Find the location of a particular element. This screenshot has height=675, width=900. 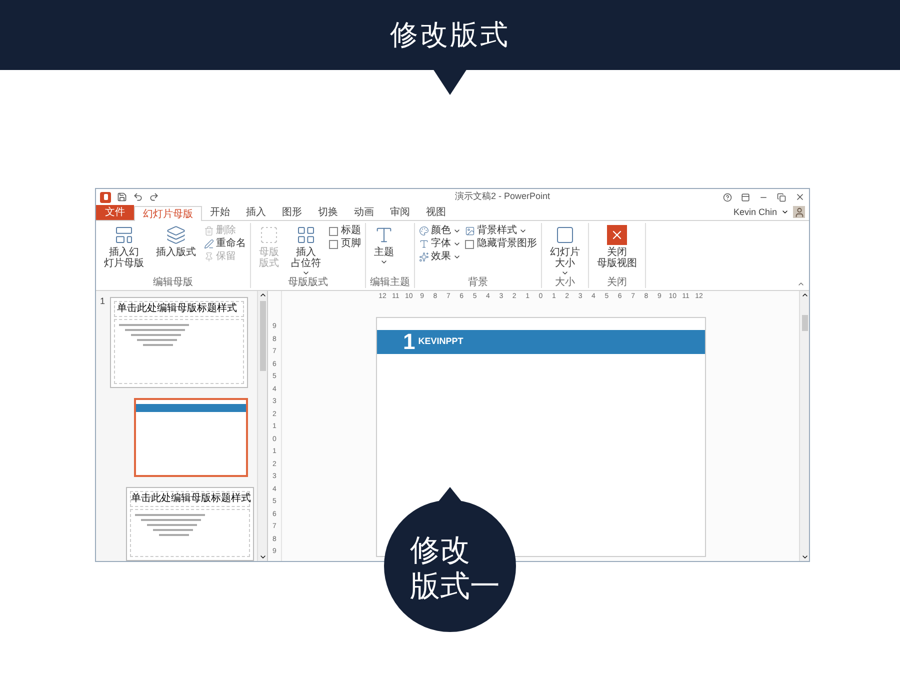

ribbon-button: 插入 占位符 is located at coordinates (306, 251).